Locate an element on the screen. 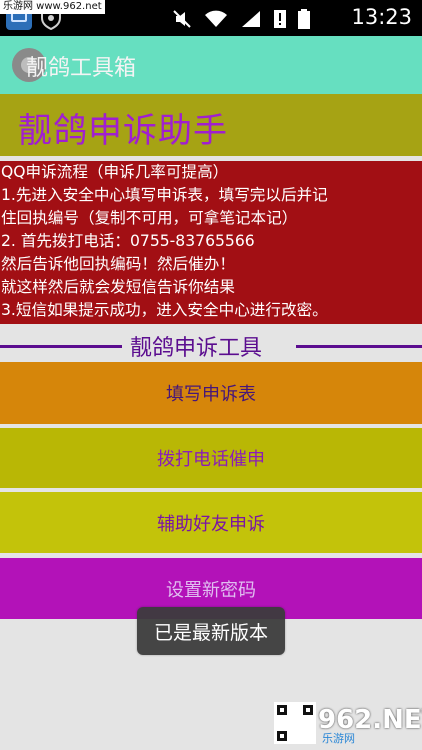 The image size is (422, 750). instruction-line: 住回执编号（复制不可用，可拿笔记本记） is located at coordinates (149, 218).